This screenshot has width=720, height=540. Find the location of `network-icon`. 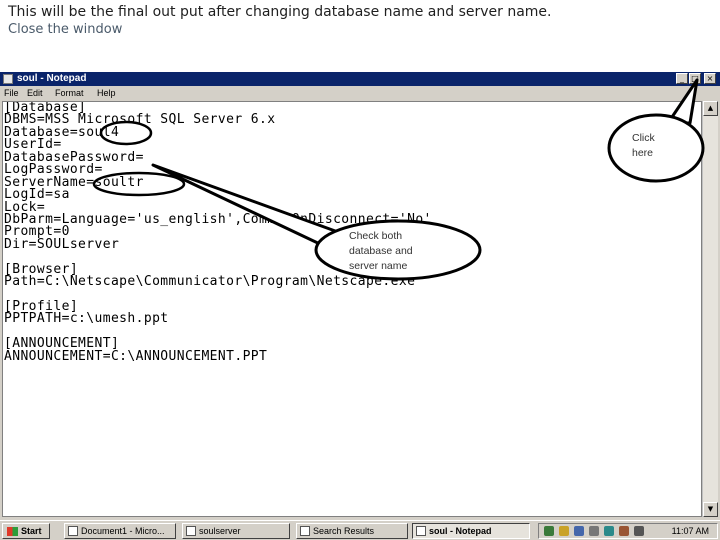

network-icon is located at coordinates (549, 531).